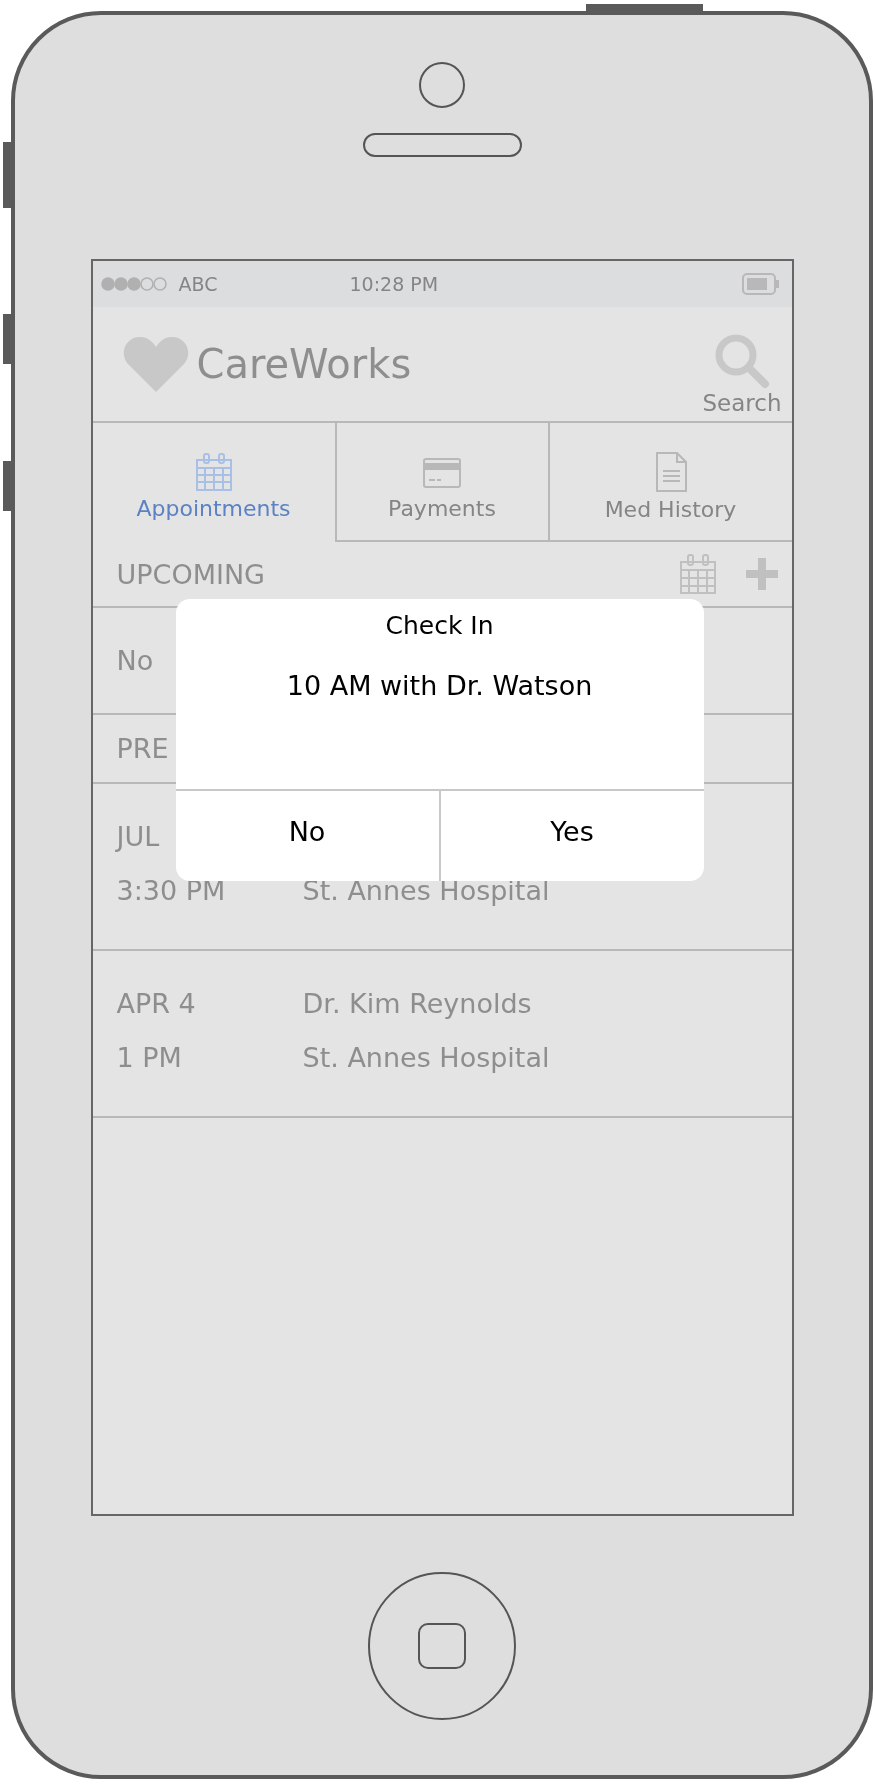  I want to click on tab: Appointments, so click(213, 482).